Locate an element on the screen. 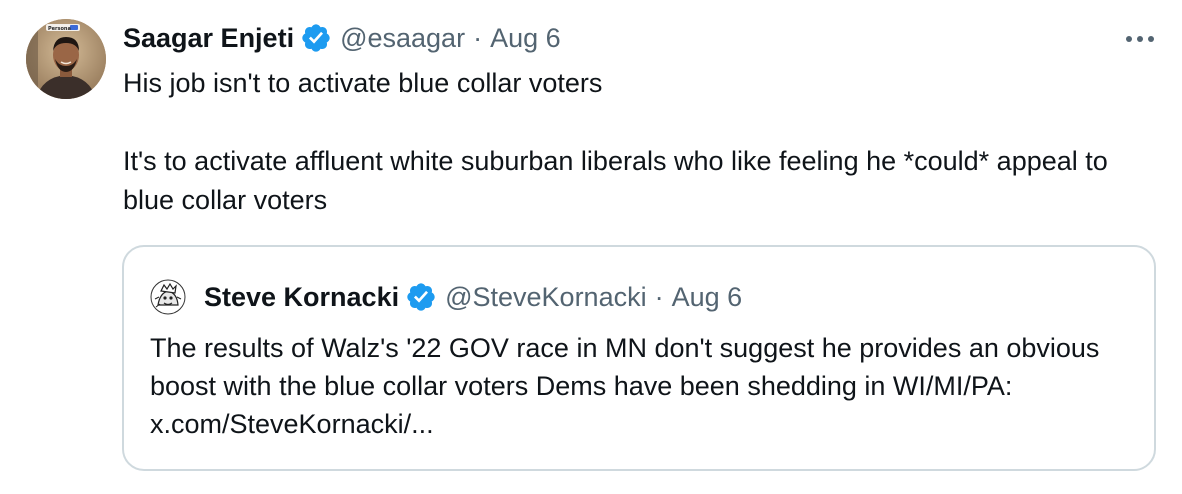 This screenshot has height=494, width=1182. author-avatar: Persona is located at coordinates (66, 59).